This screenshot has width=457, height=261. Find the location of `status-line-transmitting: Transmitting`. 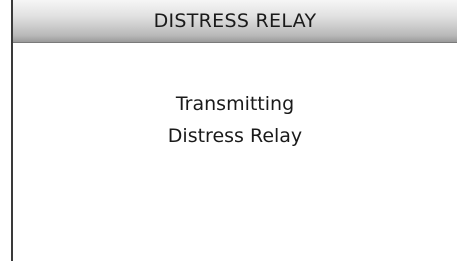

status-line-transmitting: Transmitting is located at coordinates (235, 104).